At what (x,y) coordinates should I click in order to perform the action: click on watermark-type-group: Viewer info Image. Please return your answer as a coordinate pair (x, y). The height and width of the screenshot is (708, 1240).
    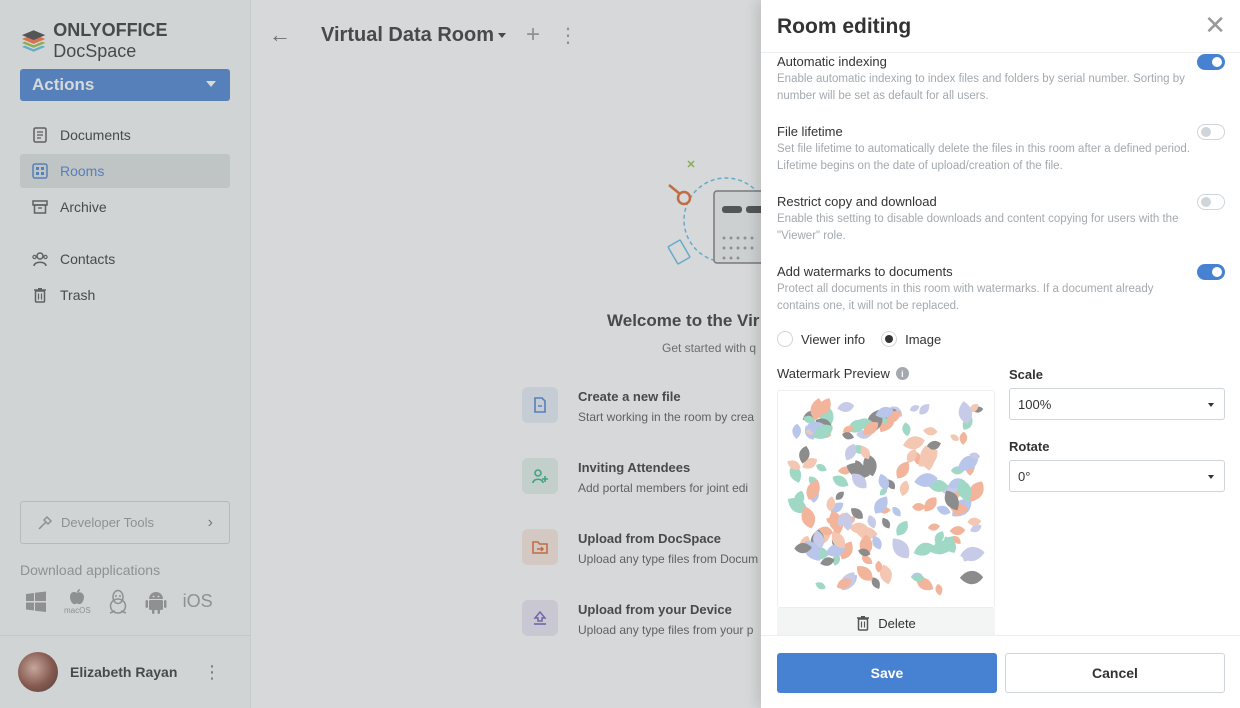
    Looking at the image, I should click on (859, 339).